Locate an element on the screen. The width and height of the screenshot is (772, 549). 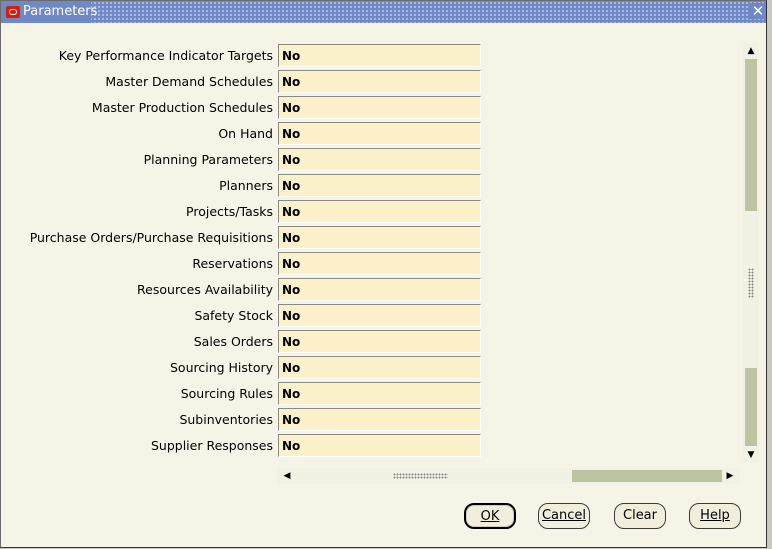
ok-button-label: OK is located at coordinates (490, 516).